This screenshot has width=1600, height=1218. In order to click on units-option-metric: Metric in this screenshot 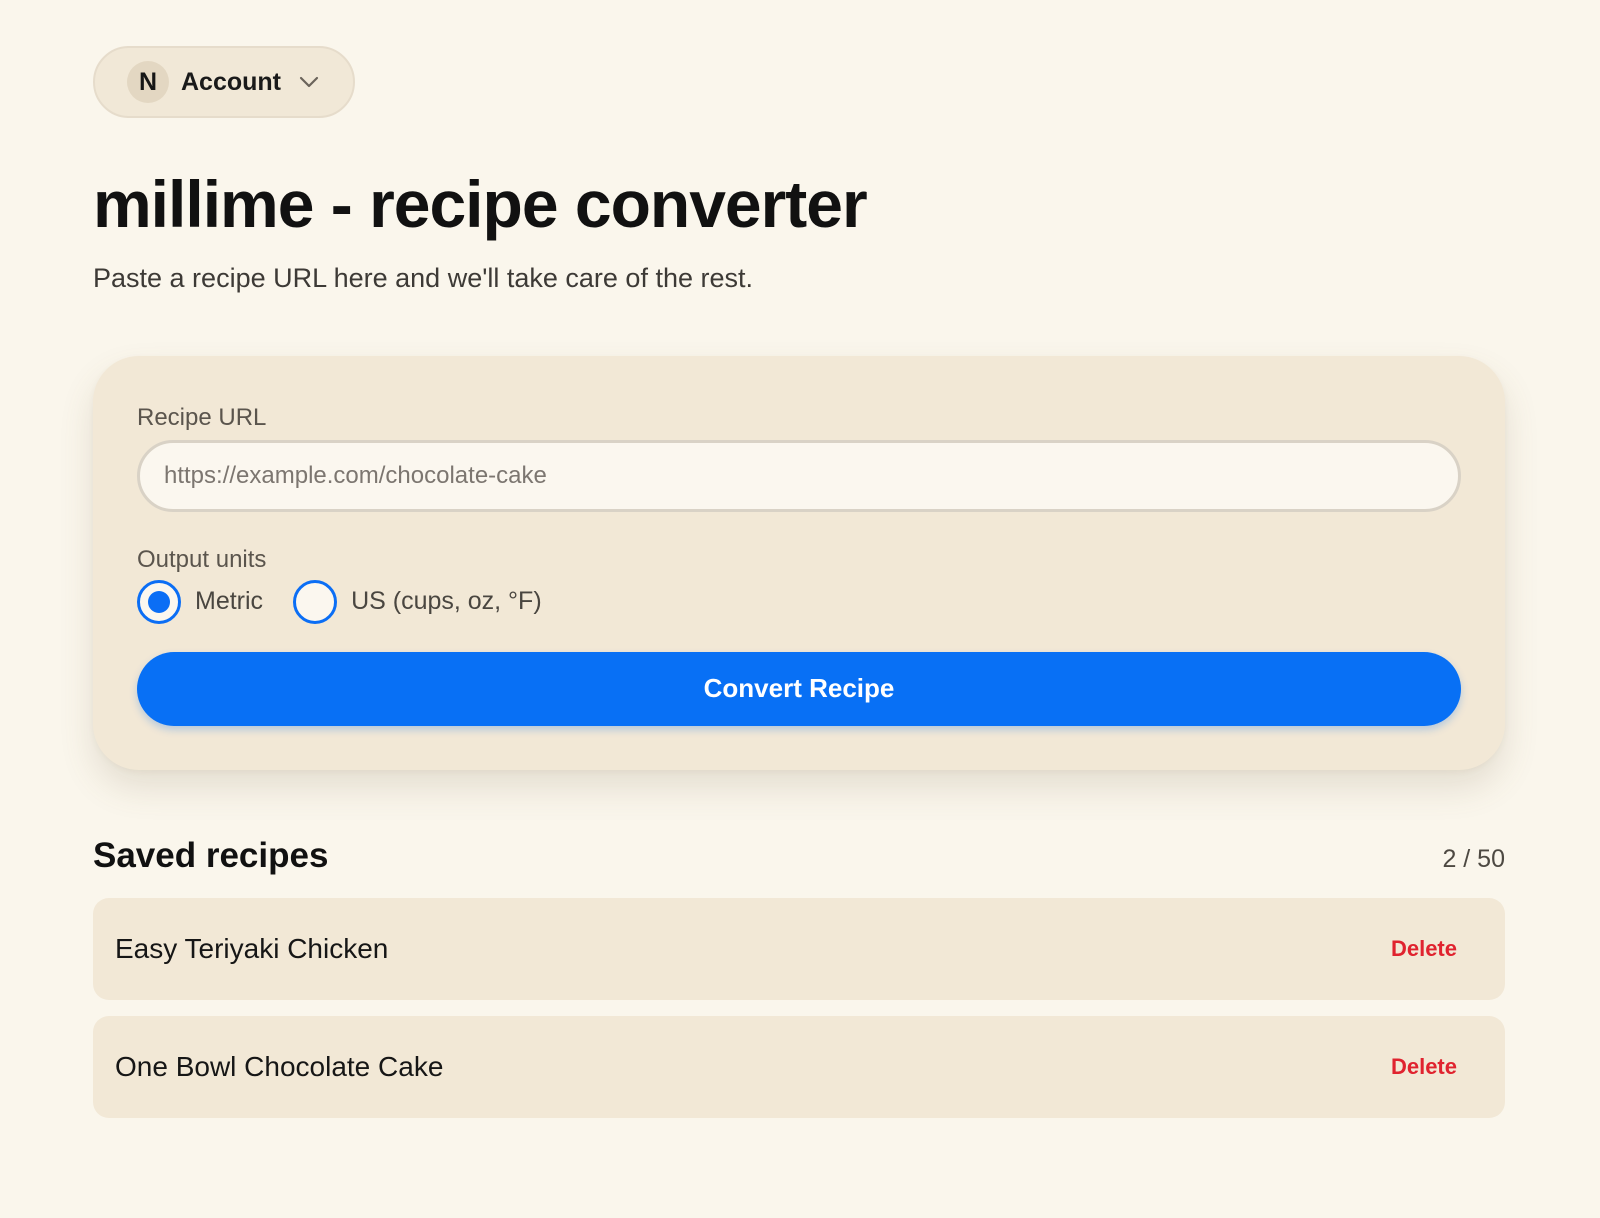, I will do `click(200, 601)`.